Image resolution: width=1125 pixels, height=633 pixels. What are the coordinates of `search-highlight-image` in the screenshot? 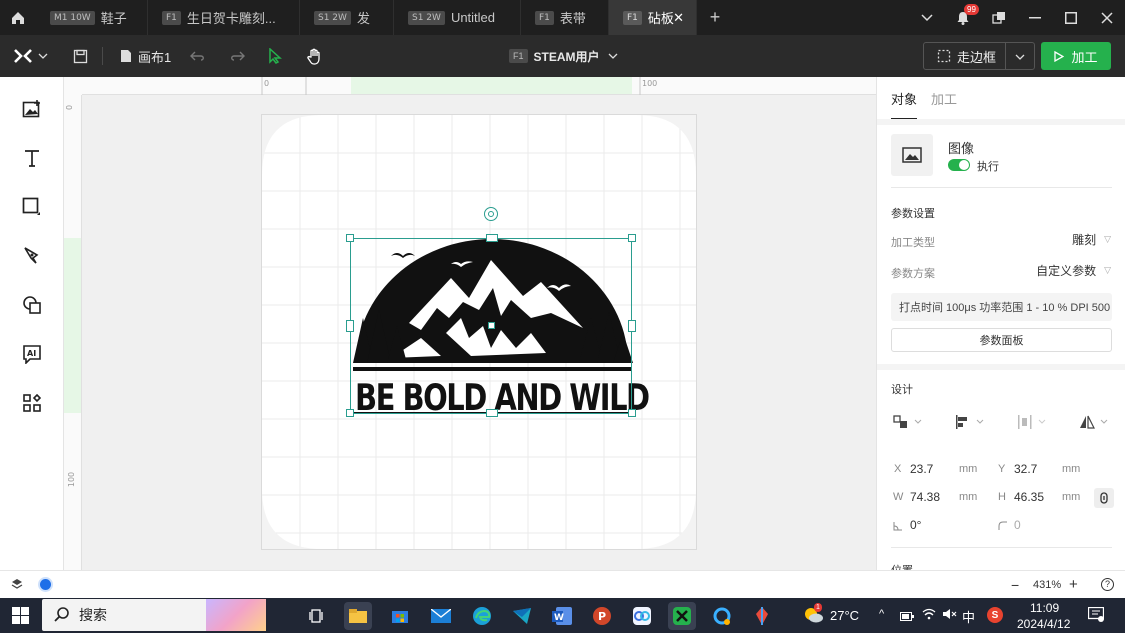 It's located at (236, 615).